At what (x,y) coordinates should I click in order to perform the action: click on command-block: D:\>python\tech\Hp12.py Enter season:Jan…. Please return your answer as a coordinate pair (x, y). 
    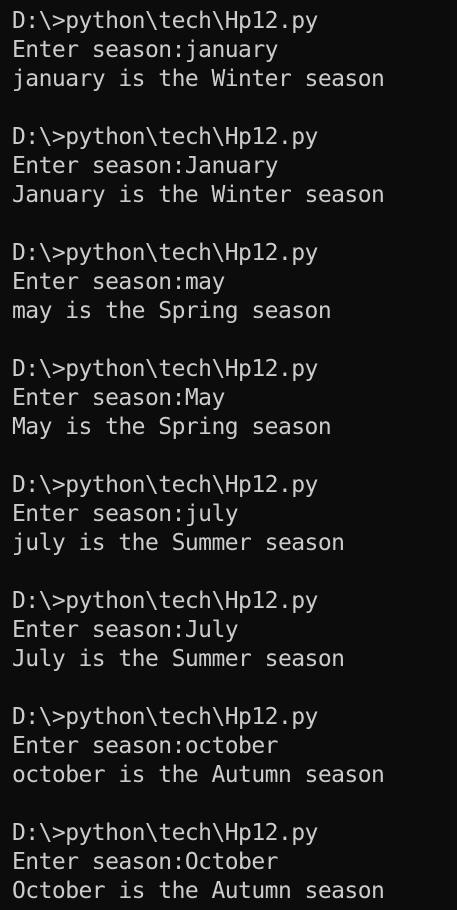
    Looking at the image, I should click on (234, 166).